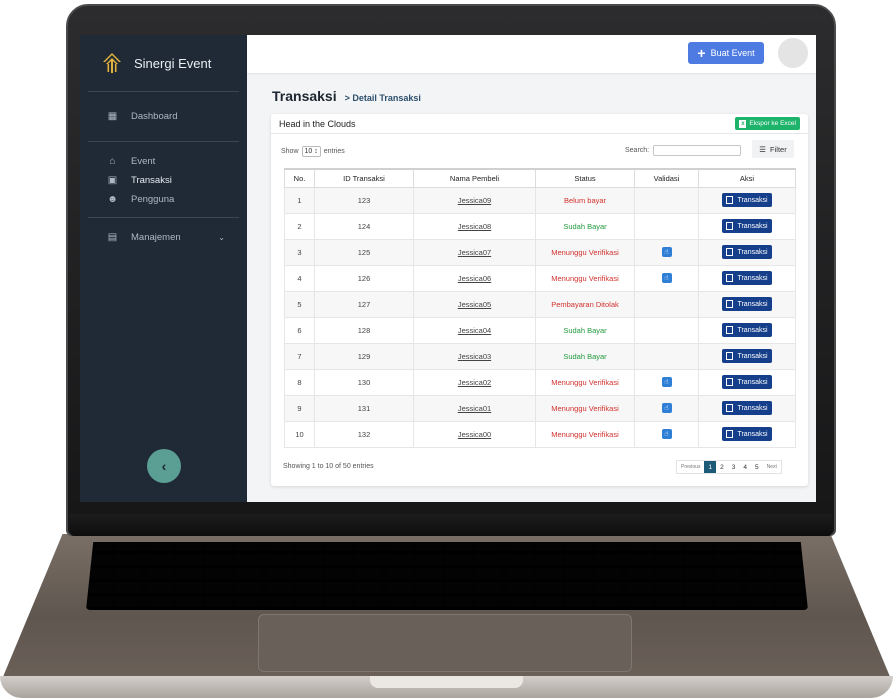 This screenshot has width=893, height=698. I want to click on sidebar-item-manajemen: ▤ Manajemen ⌄, so click(163, 237).